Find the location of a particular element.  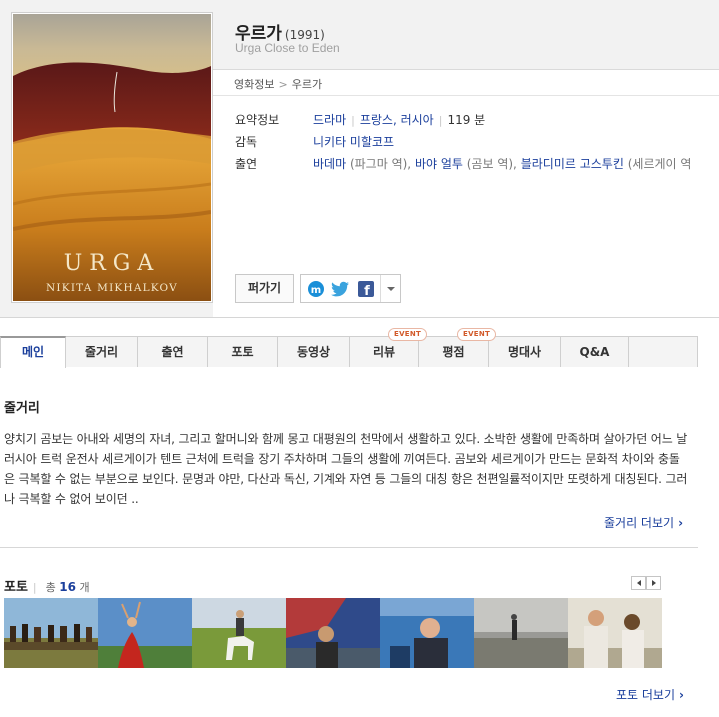

divider is located at coordinates (466, 95).